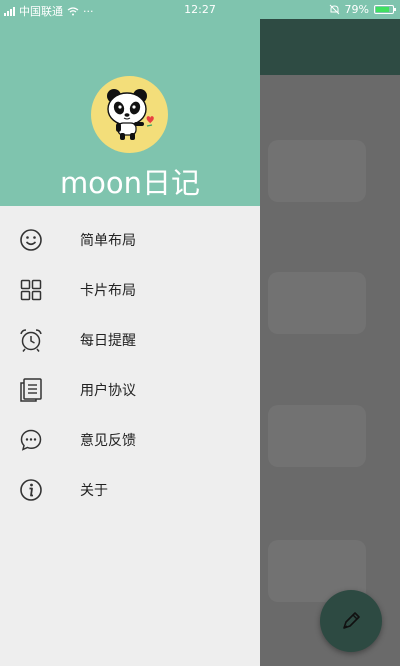  What do you see at coordinates (94, 491) in the screenshot?
I see `menu-item-label: 关于` at bounding box center [94, 491].